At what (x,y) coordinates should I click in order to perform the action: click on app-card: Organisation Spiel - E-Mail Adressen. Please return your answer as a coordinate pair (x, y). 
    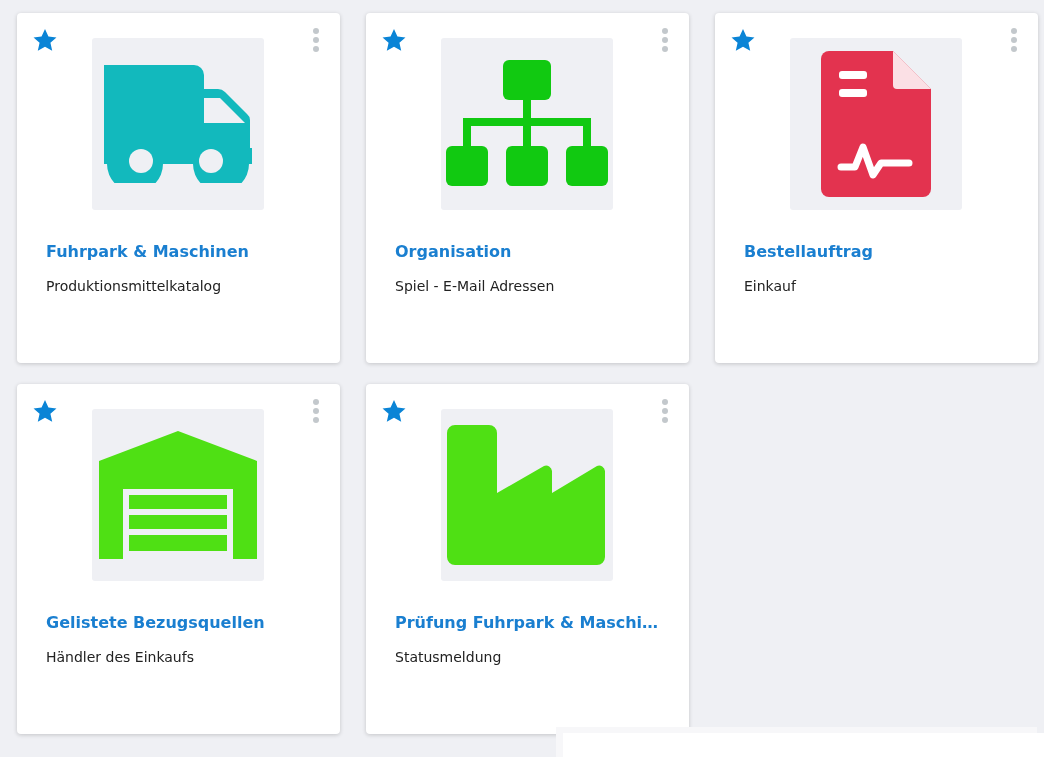
    Looking at the image, I should click on (527, 188).